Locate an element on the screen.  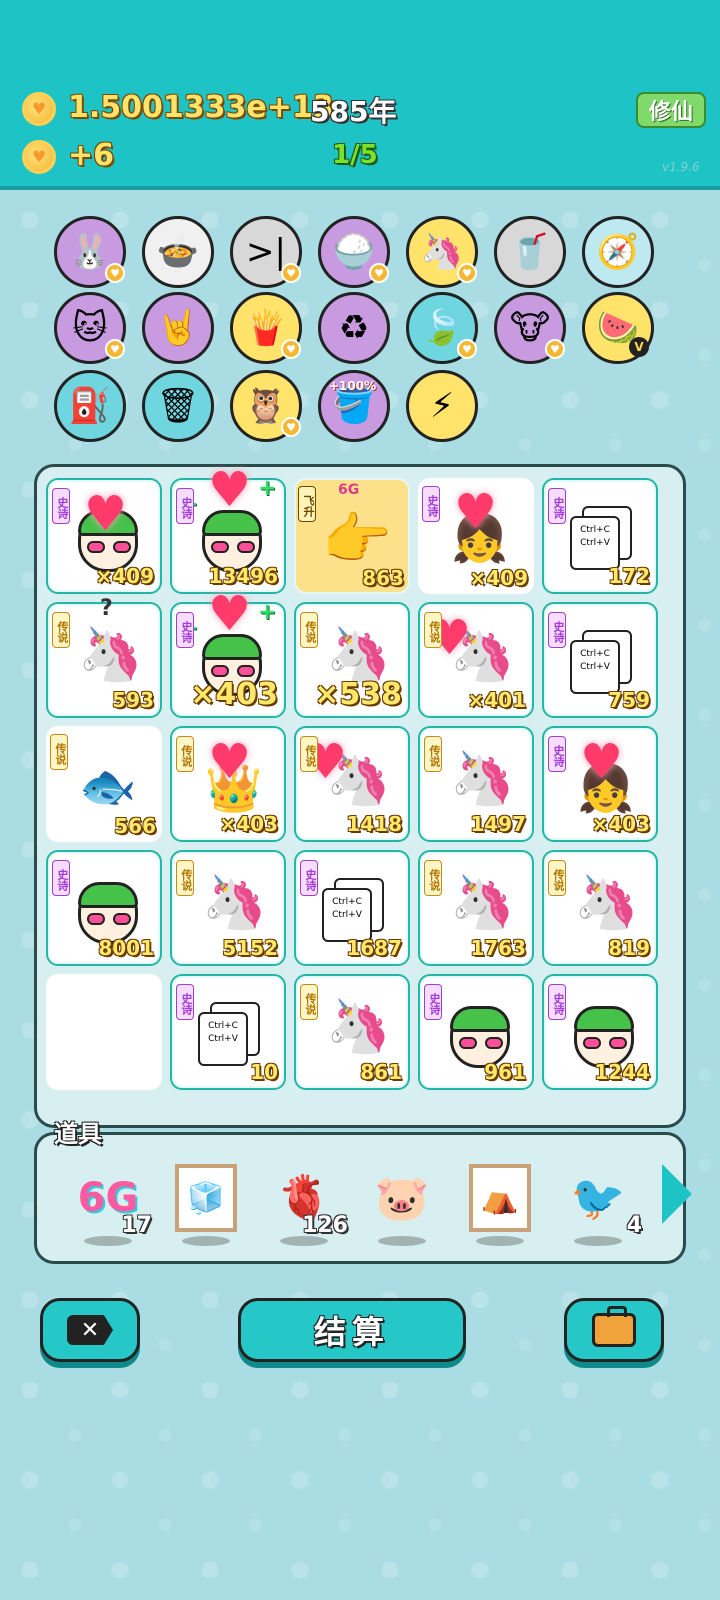
grid-cell: Ctrl+C Ctrl+V 史诗 759 is located at coordinates (600, 660).